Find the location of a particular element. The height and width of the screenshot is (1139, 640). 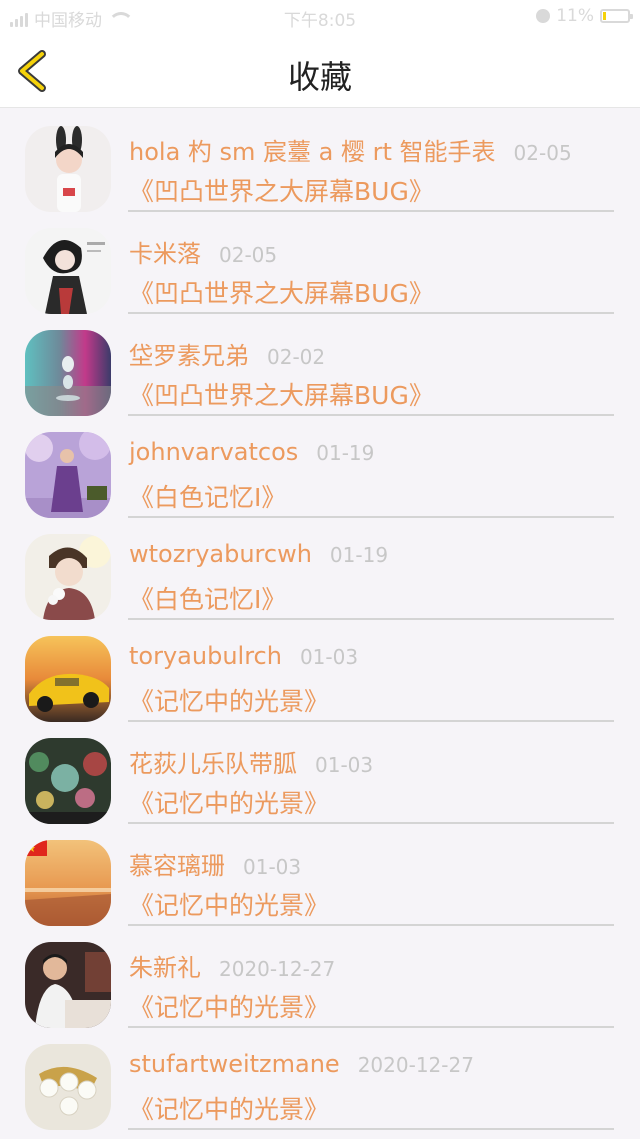

item-name: toryaubulrch is located at coordinates (205, 656).